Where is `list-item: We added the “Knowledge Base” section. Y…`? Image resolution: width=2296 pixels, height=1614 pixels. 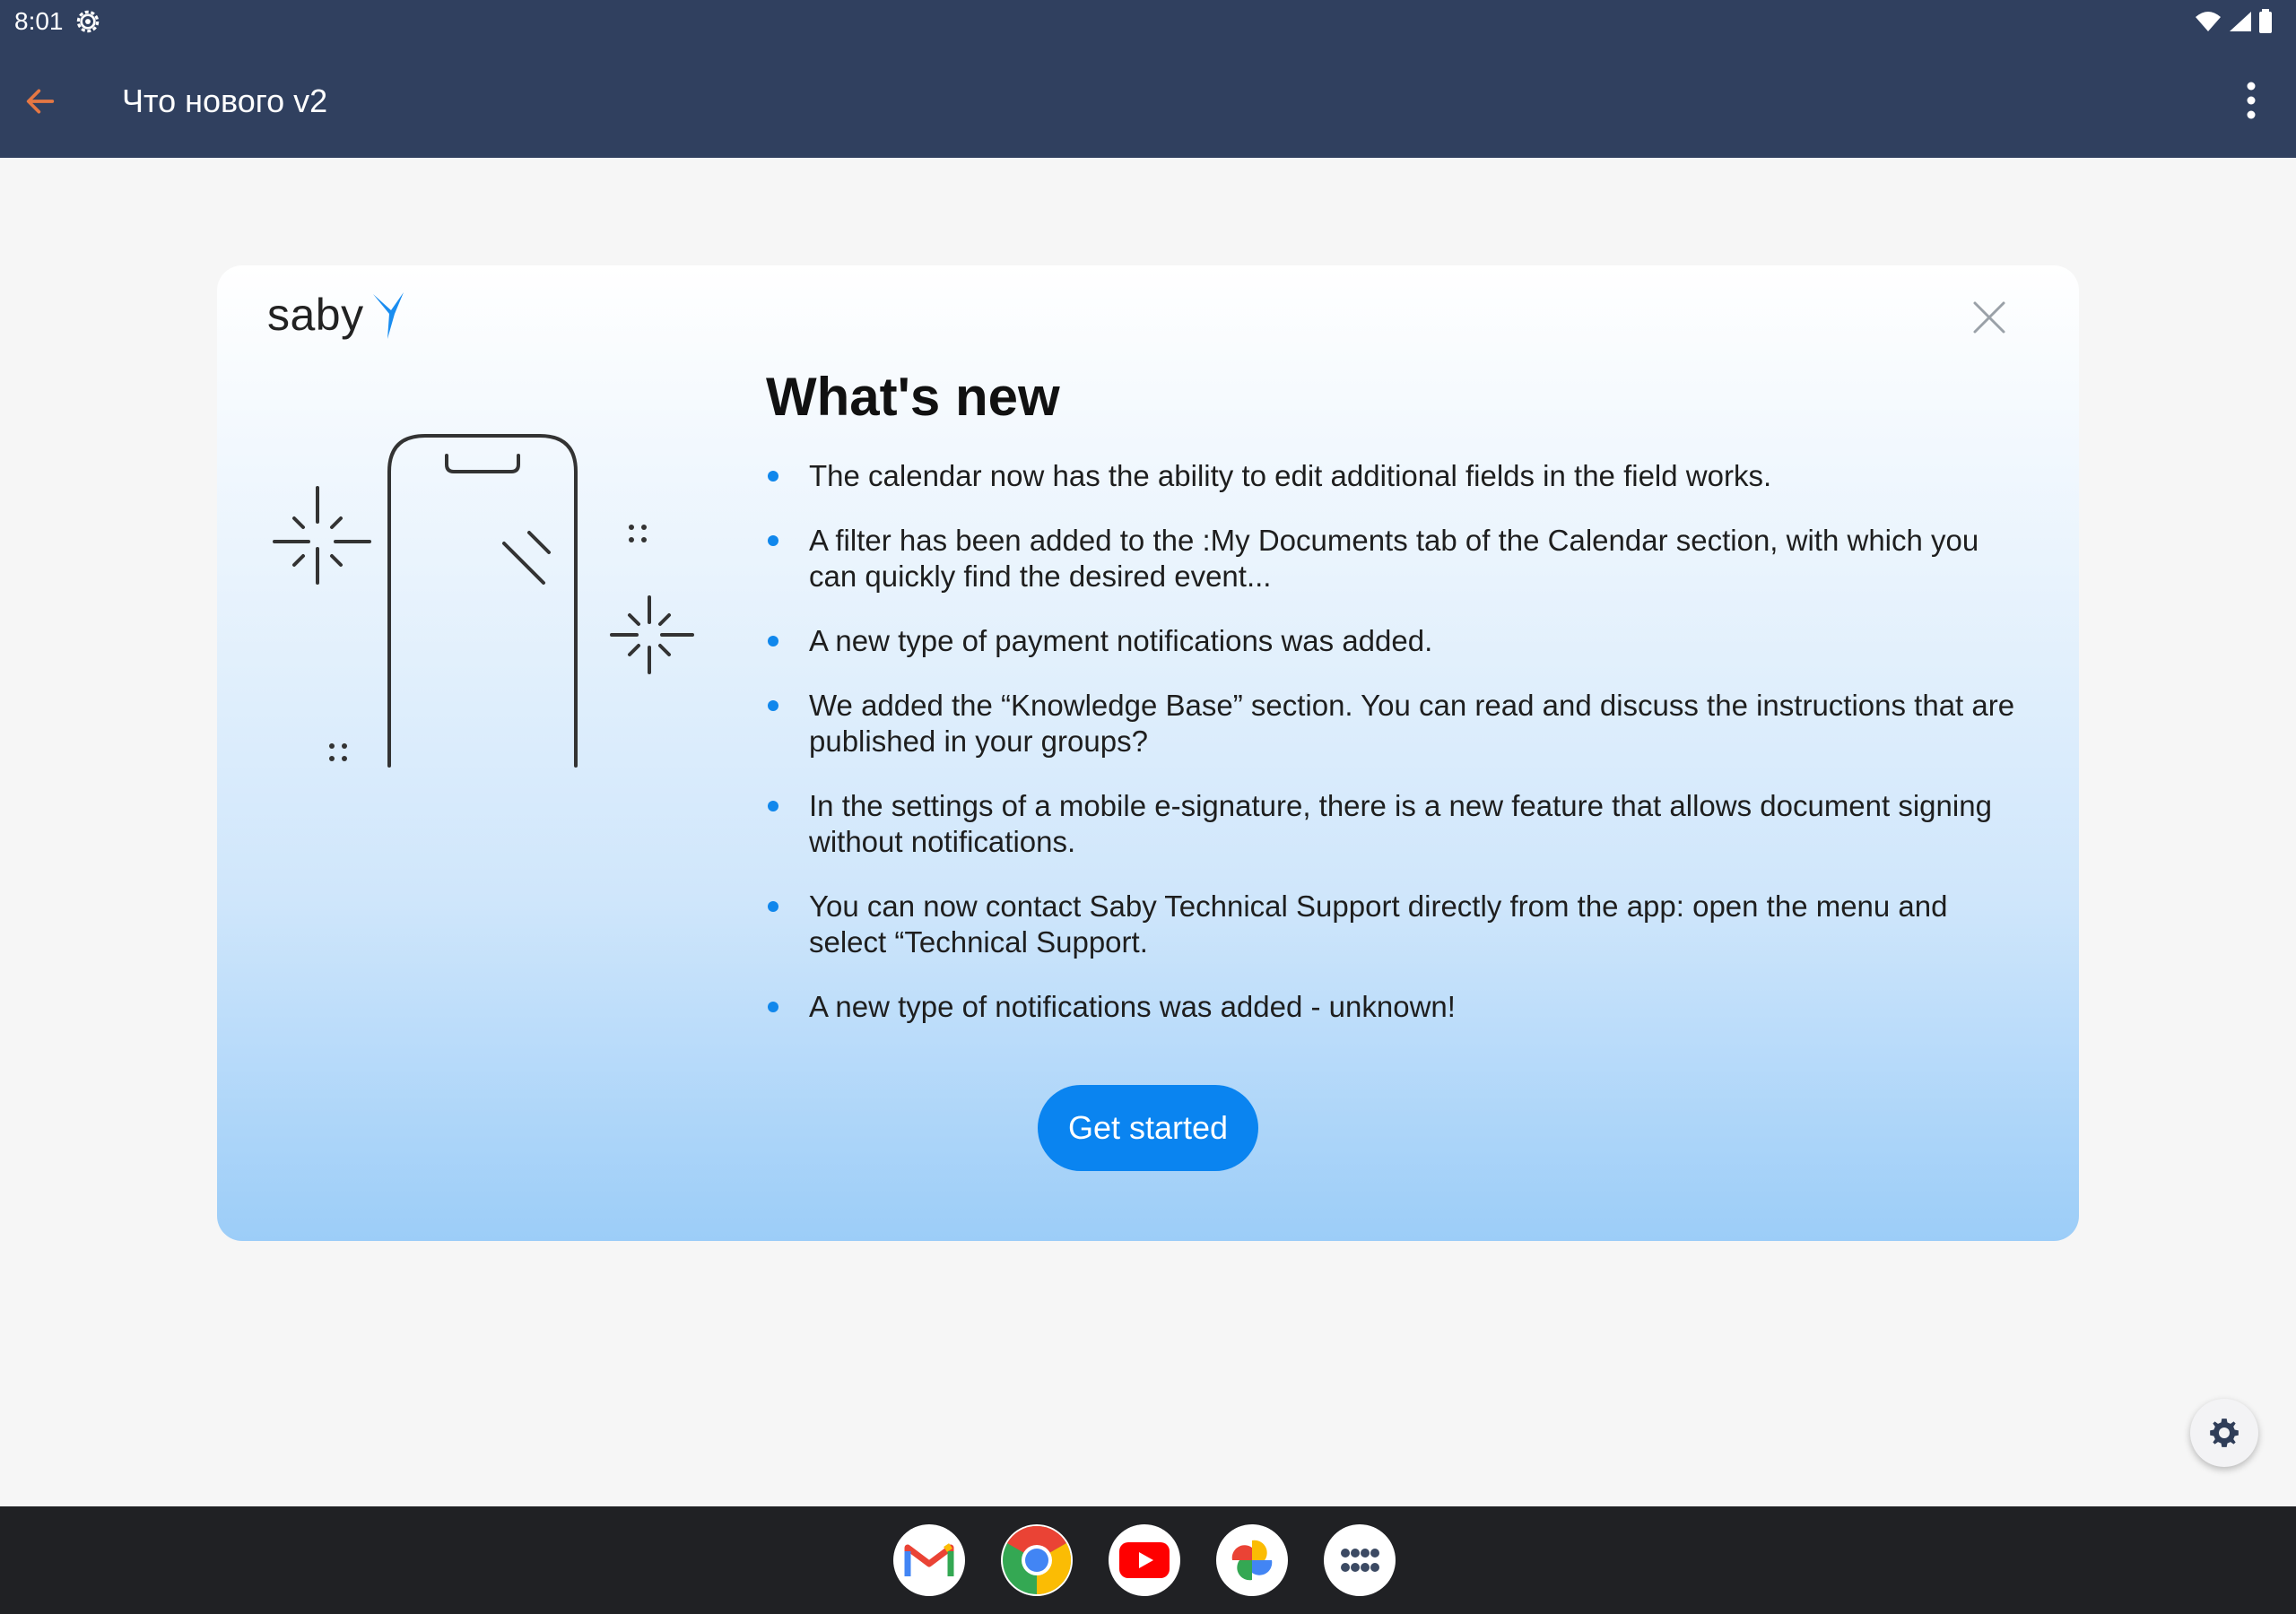
list-item: We added the “Knowledge Base” section. Y… is located at coordinates (1394, 723).